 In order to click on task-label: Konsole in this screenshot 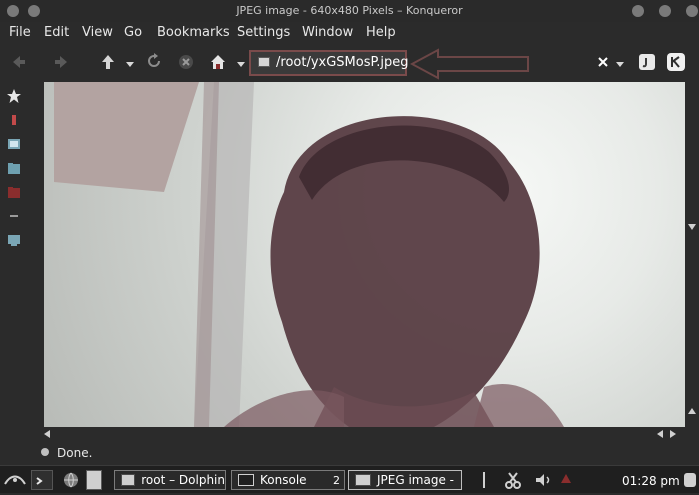, I will do `click(283, 480)`.